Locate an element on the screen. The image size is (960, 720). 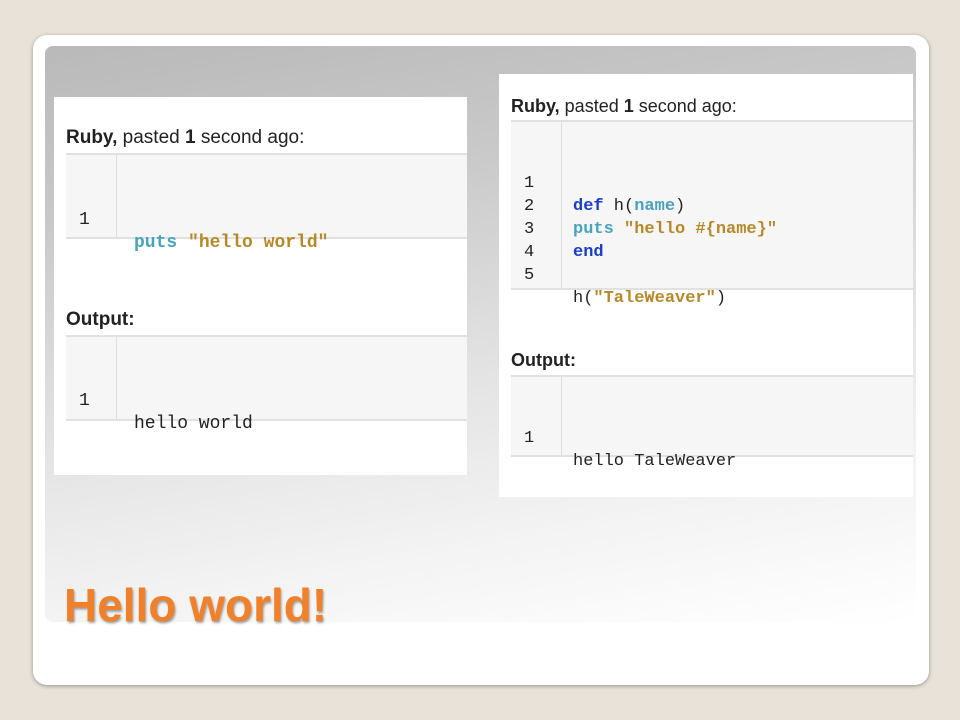
left-code-block: 1 puts "hello world" is located at coordinates (266, 203).